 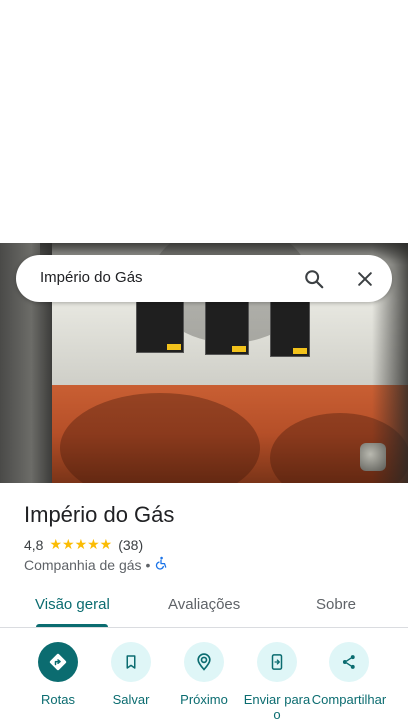 What do you see at coordinates (83, 564) in the screenshot?
I see `place-category: Companhia de gás` at bounding box center [83, 564].